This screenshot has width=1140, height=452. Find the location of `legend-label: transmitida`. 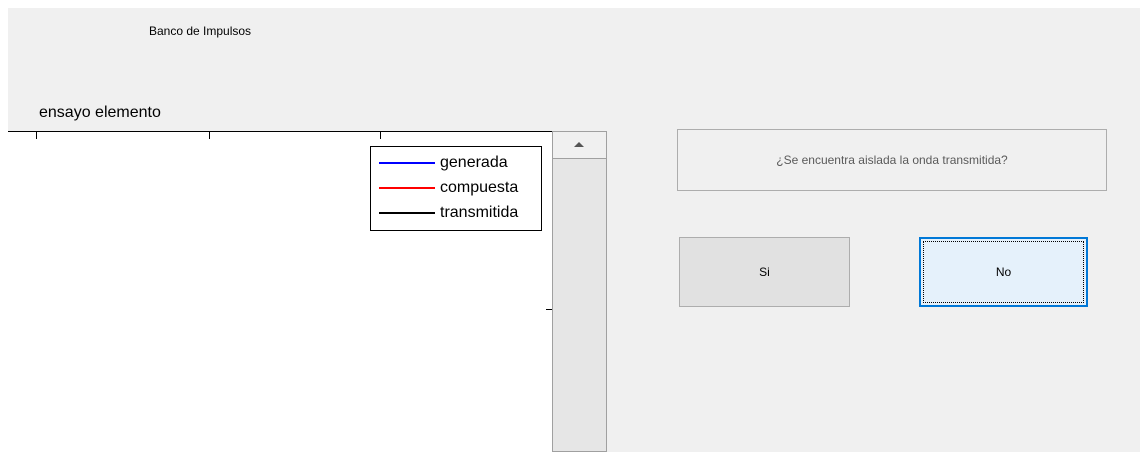

legend-label: transmitida is located at coordinates (479, 212).